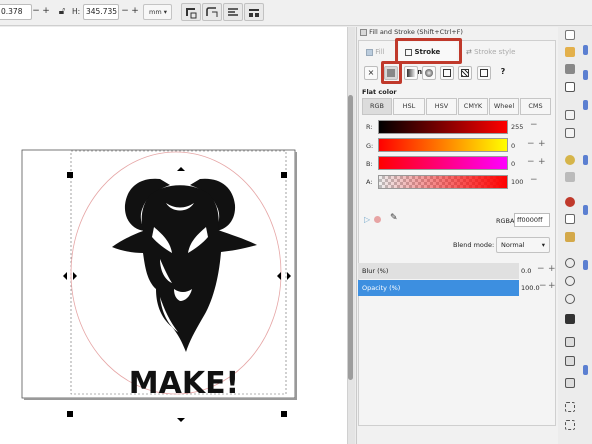 The width and height of the screenshot is (592, 444). What do you see at coordinates (212, 12) in the screenshot?
I see `scale-corners-button` at bounding box center [212, 12].